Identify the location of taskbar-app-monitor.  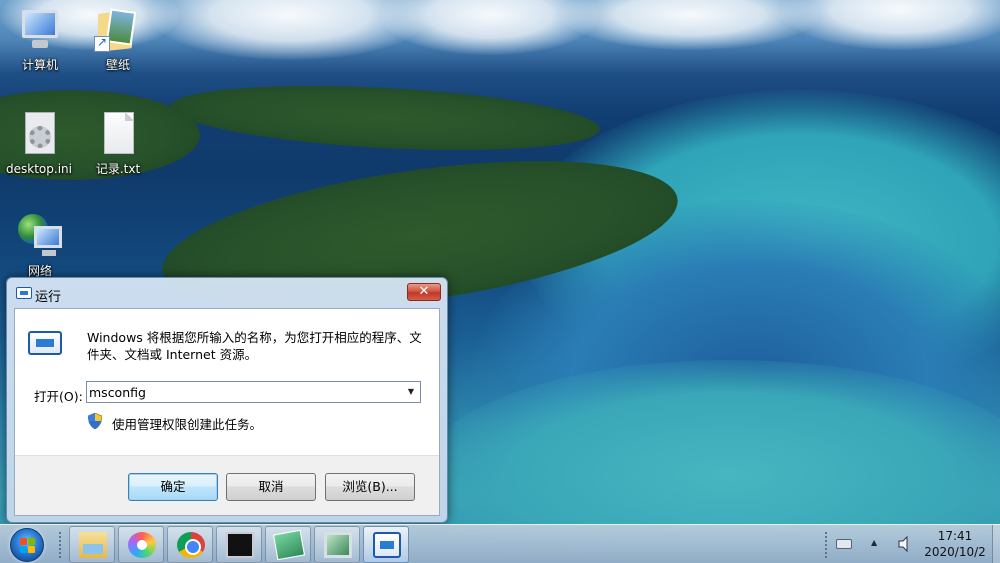
(337, 544).